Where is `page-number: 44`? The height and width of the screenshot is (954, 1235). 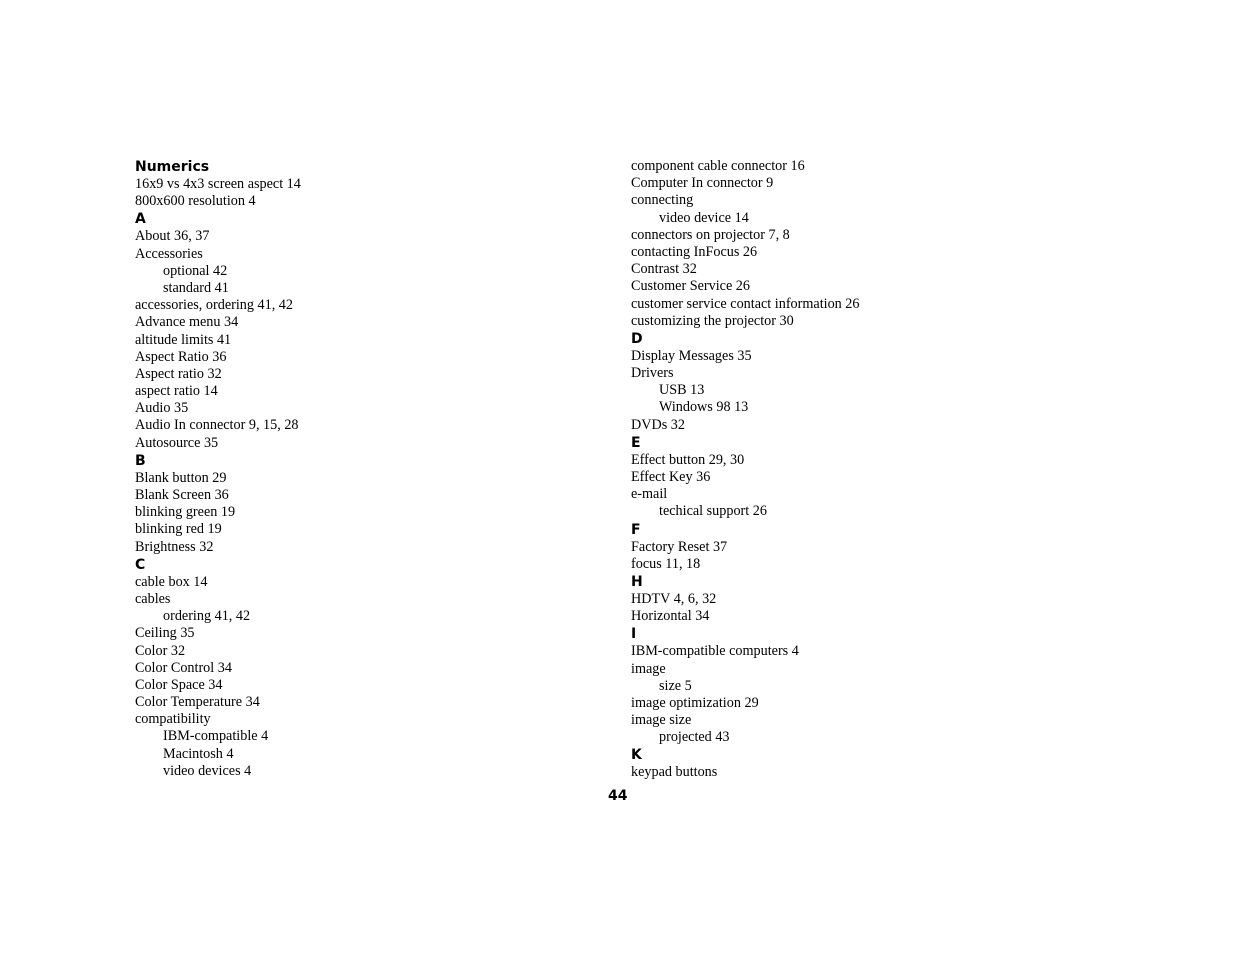 page-number: 44 is located at coordinates (618, 796).